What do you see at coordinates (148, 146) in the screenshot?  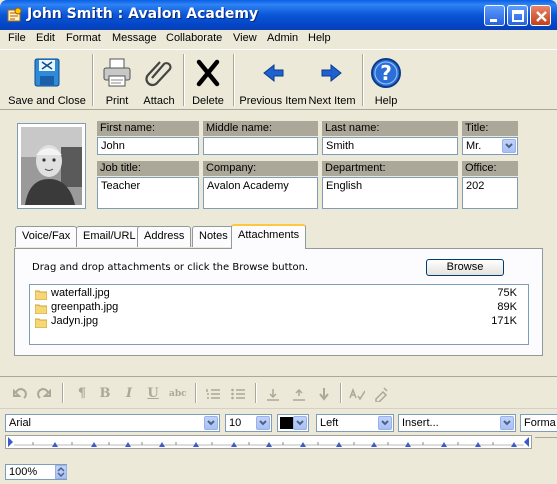 I see `first-name-field: John` at bounding box center [148, 146].